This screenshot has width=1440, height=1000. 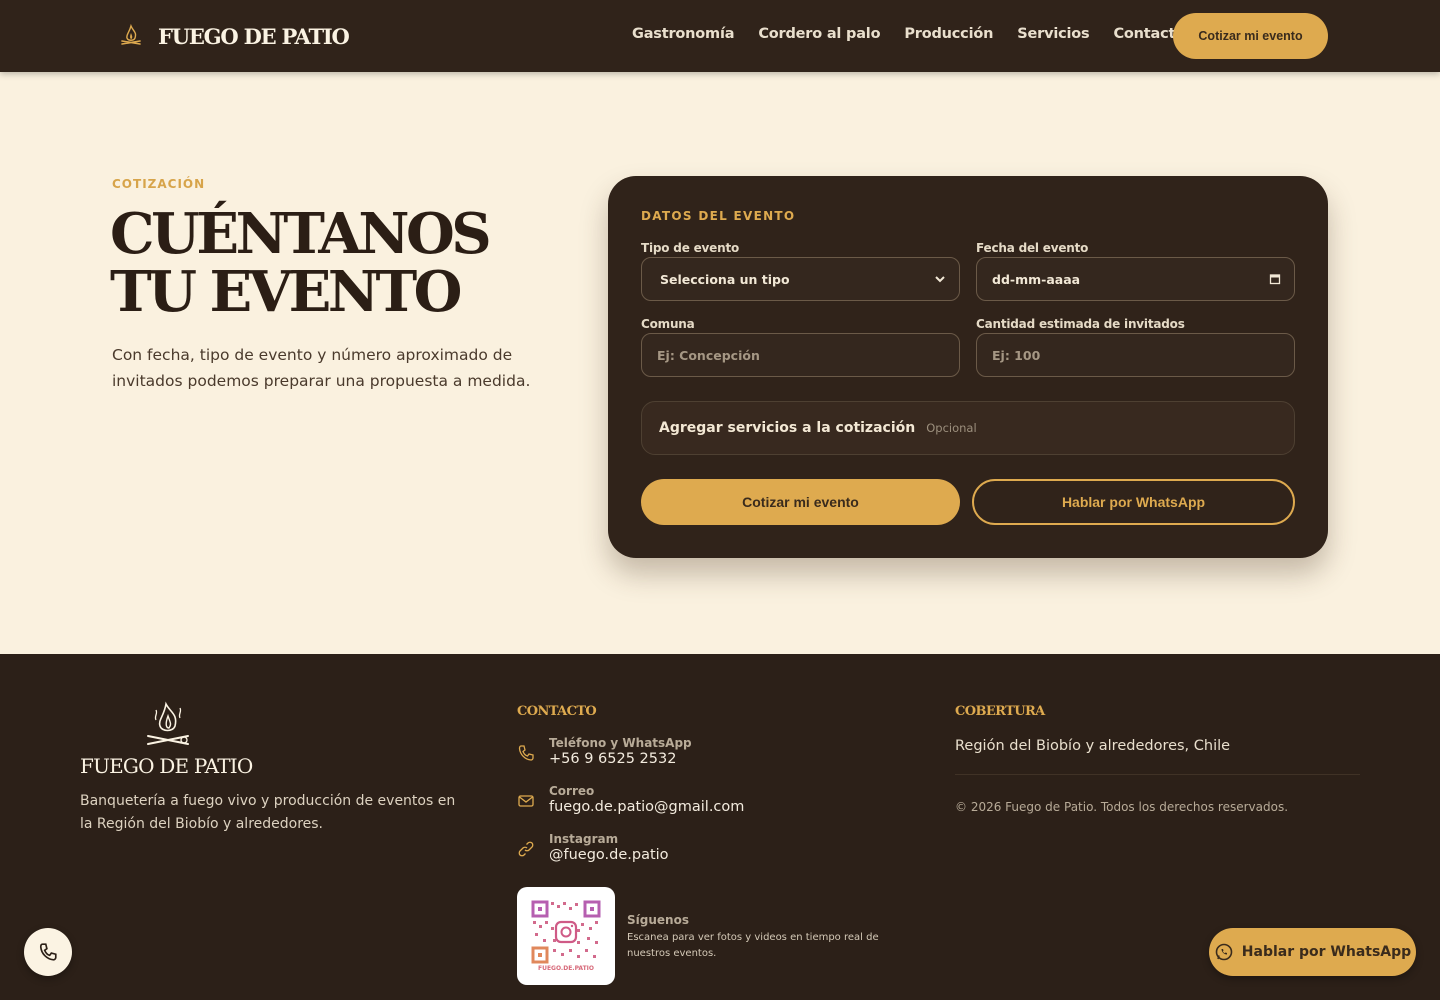 I want to click on chevron-down-icon, so click(x=940, y=279).